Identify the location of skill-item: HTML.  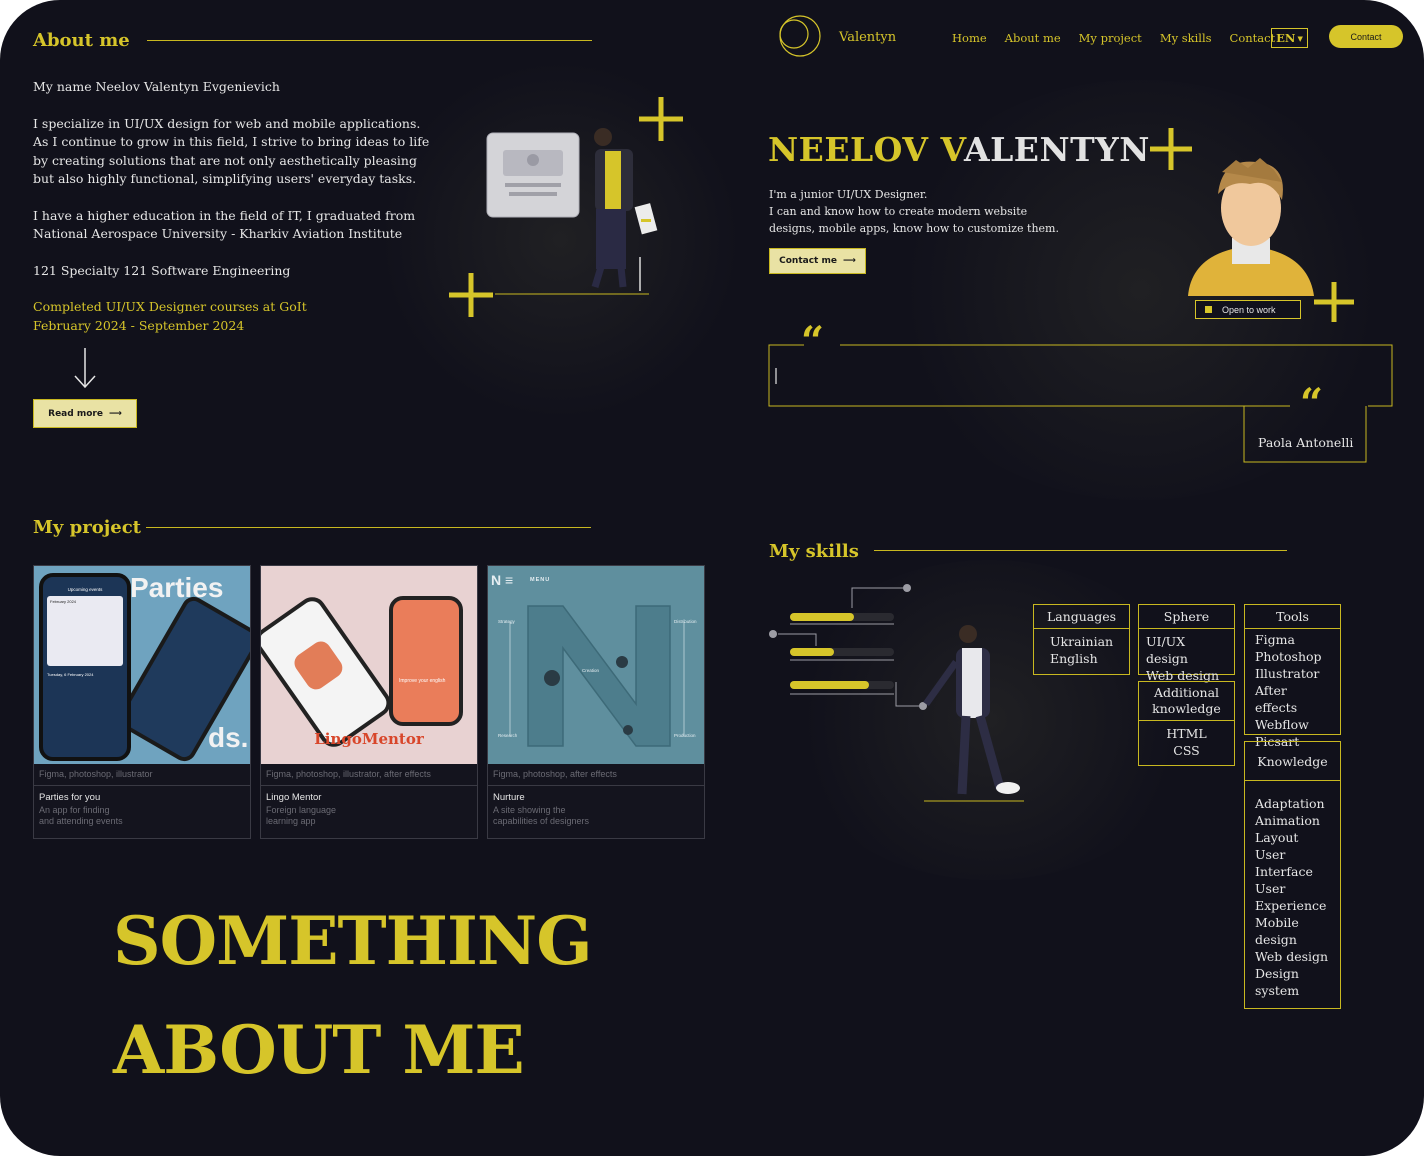
(1186, 733).